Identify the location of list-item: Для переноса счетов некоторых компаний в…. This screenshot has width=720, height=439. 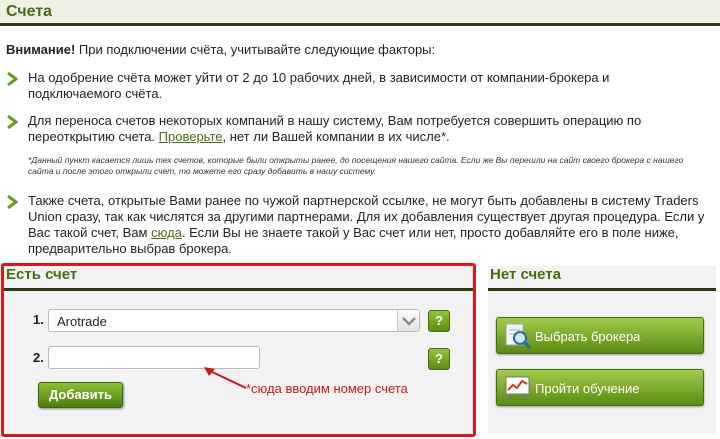
(356, 130).